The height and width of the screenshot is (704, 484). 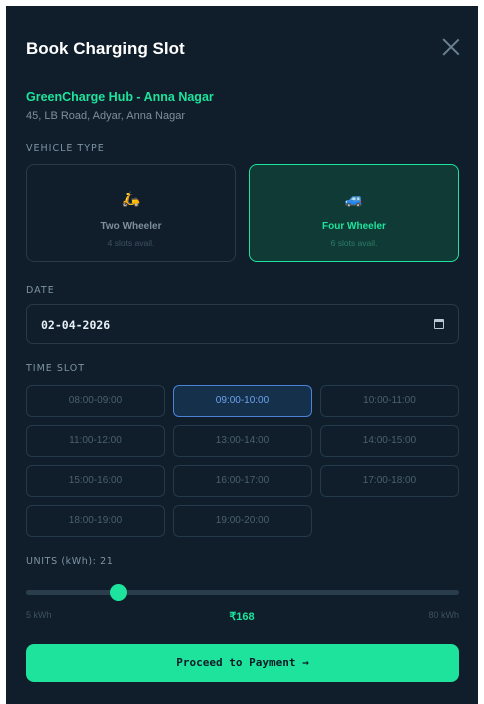 What do you see at coordinates (354, 243) in the screenshot?
I see `vehicle-option-slots: 6 slots avail.` at bounding box center [354, 243].